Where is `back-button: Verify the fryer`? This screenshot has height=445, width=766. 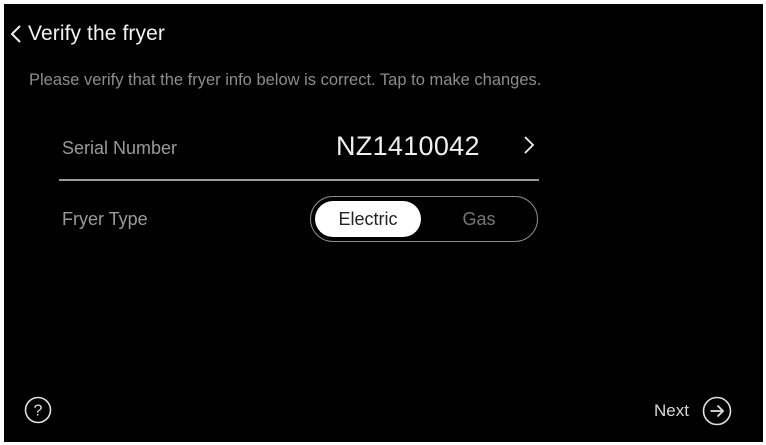
back-button: Verify the fryer is located at coordinates (87, 34).